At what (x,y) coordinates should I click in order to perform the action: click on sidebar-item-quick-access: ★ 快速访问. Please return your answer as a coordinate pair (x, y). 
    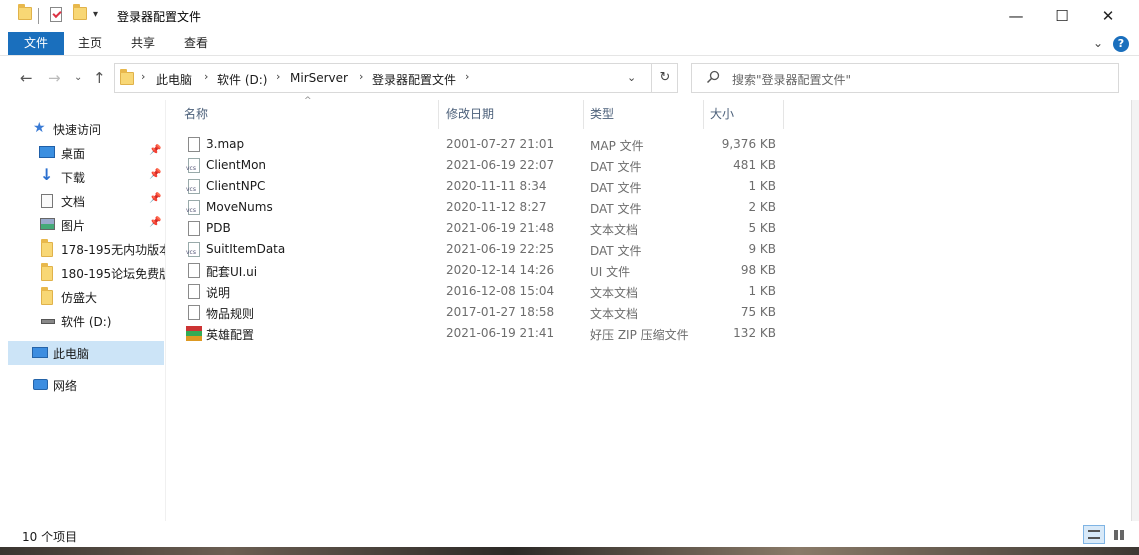
    Looking at the image, I should click on (86, 129).